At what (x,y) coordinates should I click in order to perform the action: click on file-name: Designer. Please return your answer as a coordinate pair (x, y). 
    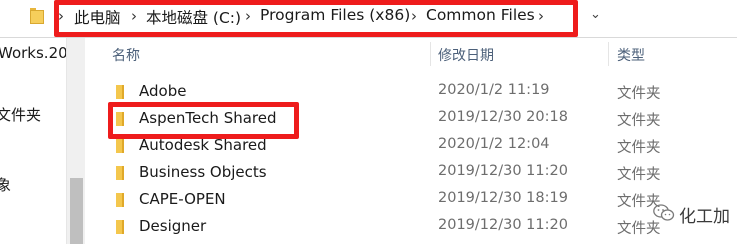
    Looking at the image, I should click on (173, 226).